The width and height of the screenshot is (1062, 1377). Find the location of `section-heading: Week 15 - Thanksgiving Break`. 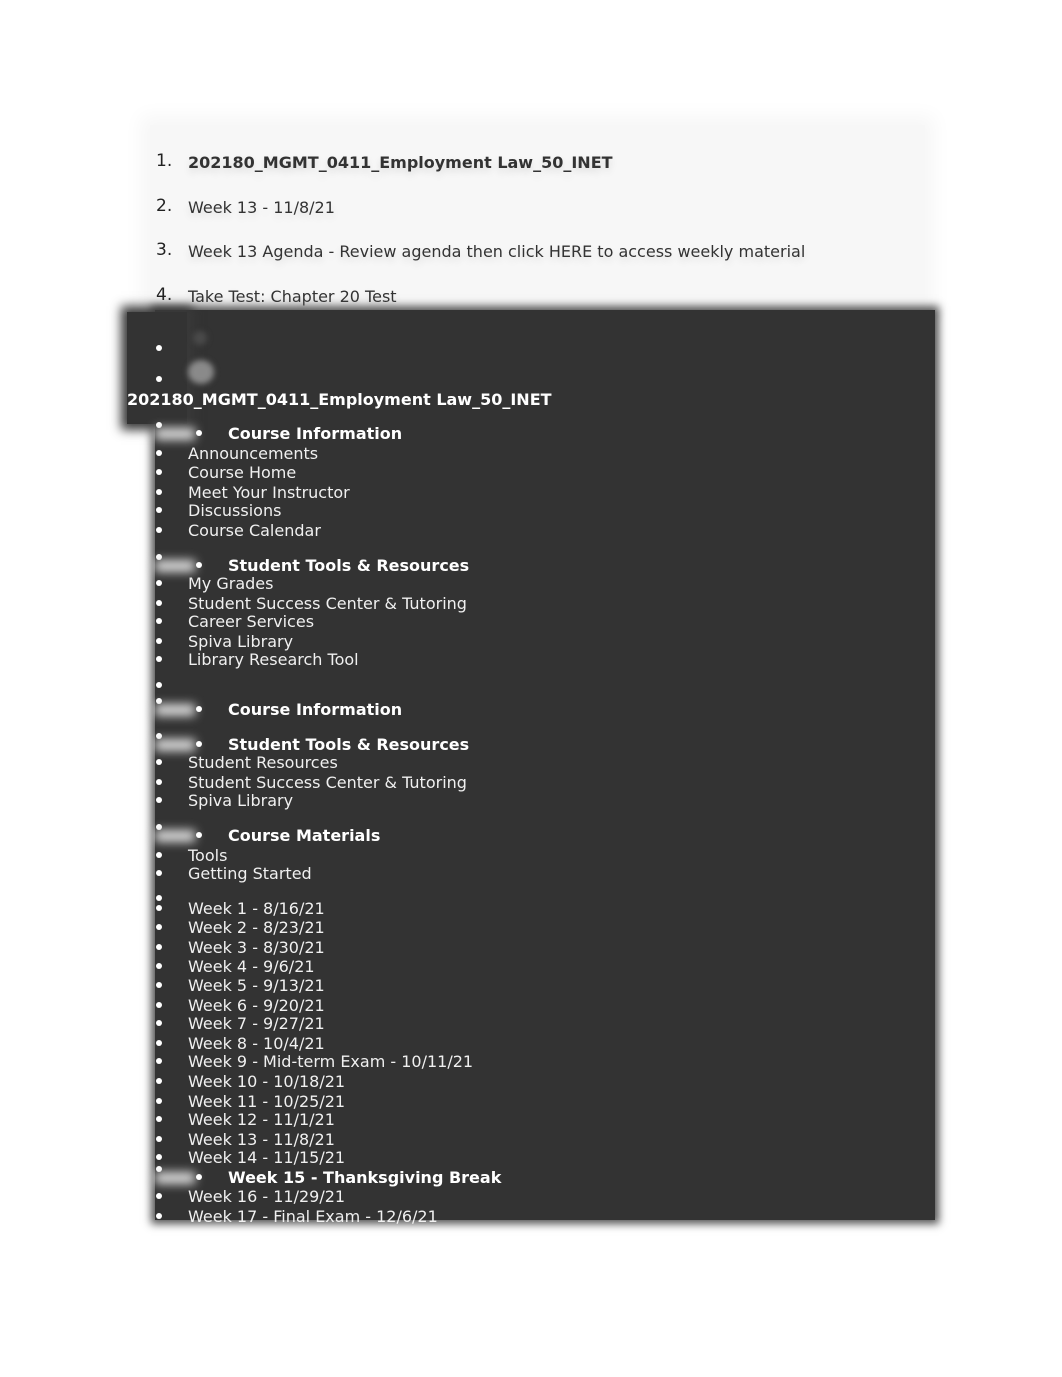

section-heading: Week 15 - Thanksgiving Break is located at coordinates (364, 1178).